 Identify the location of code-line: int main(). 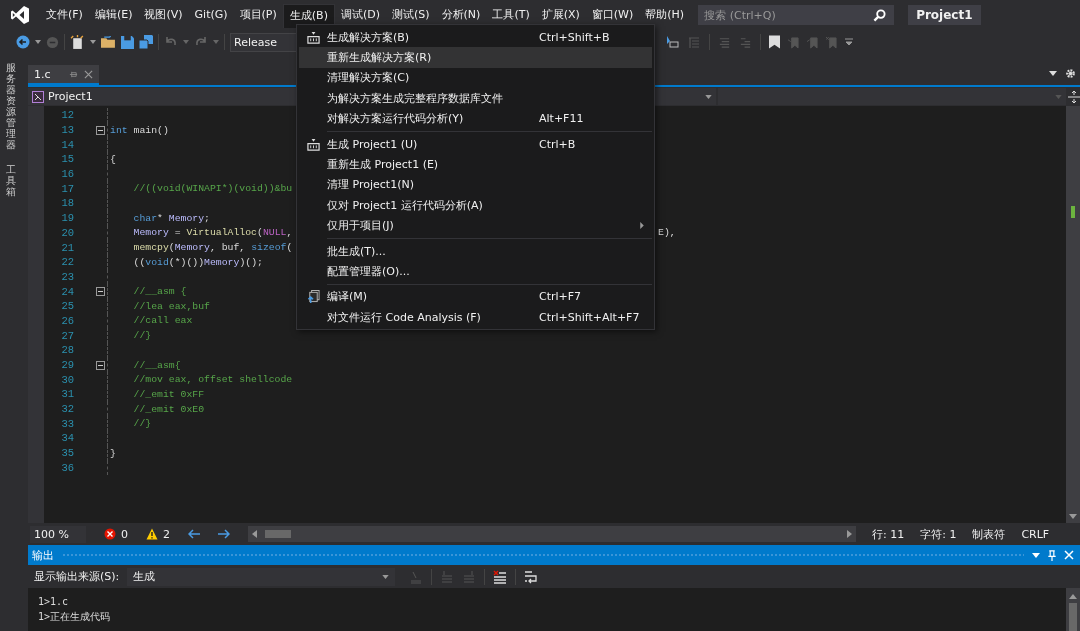
(139, 130).